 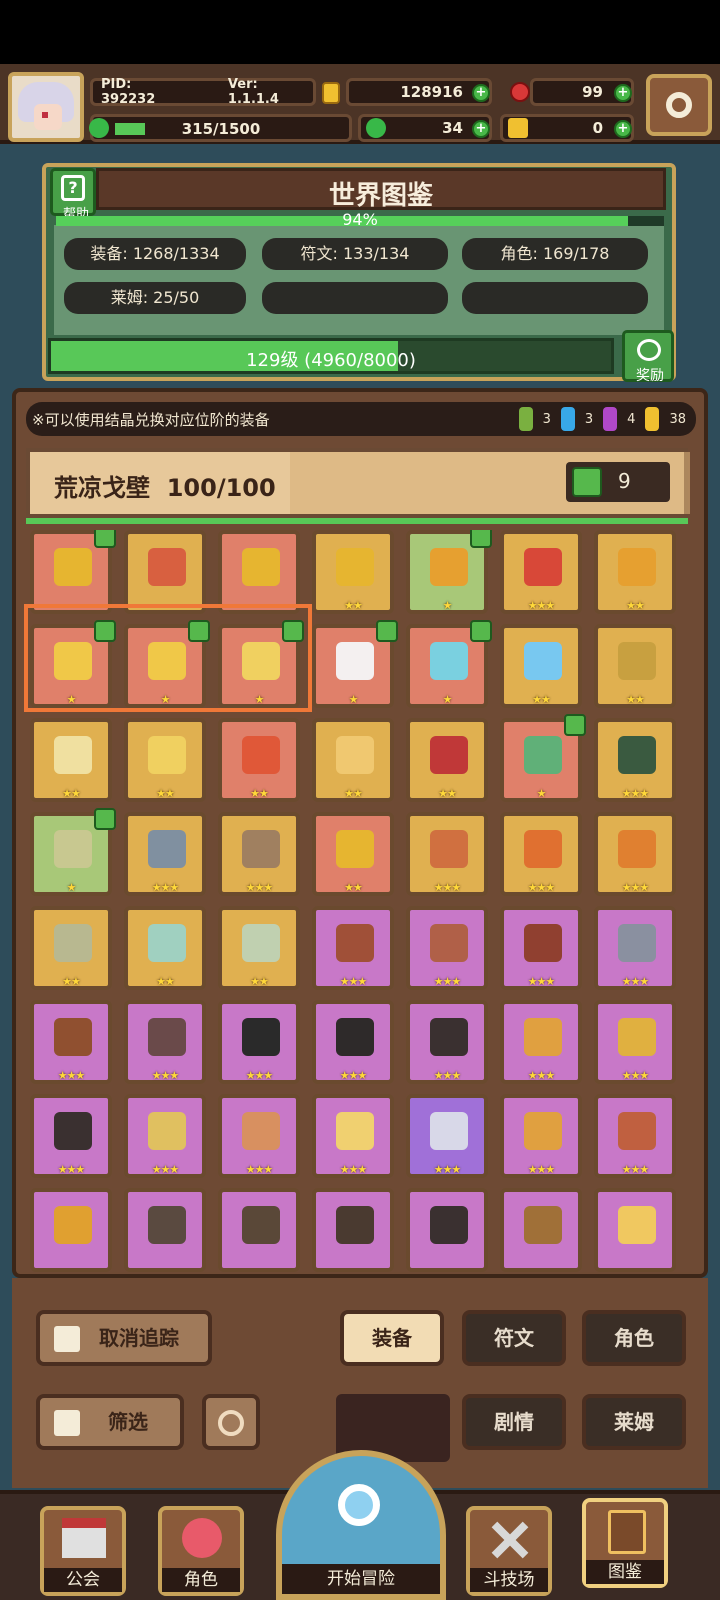 What do you see at coordinates (392, 1338) in the screenshot?
I see `tab-equipment: 装备` at bounding box center [392, 1338].